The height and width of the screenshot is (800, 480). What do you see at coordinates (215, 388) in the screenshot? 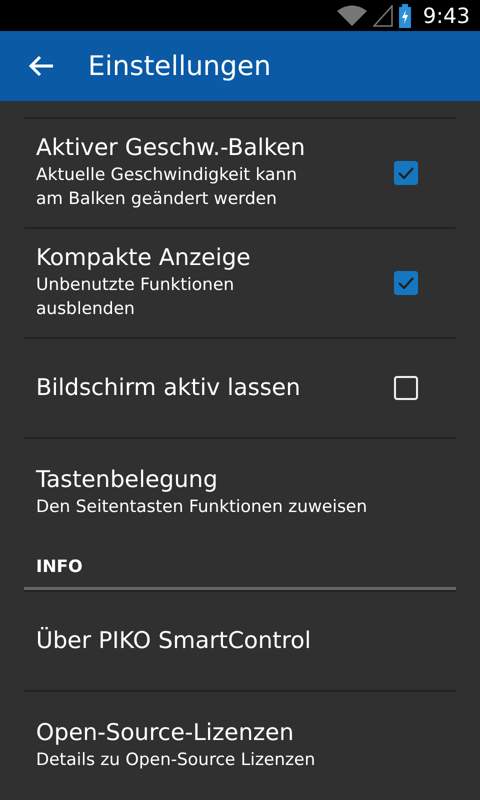
I see `setting-title: Bildschirm aktiv lassen` at bounding box center [215, 388].